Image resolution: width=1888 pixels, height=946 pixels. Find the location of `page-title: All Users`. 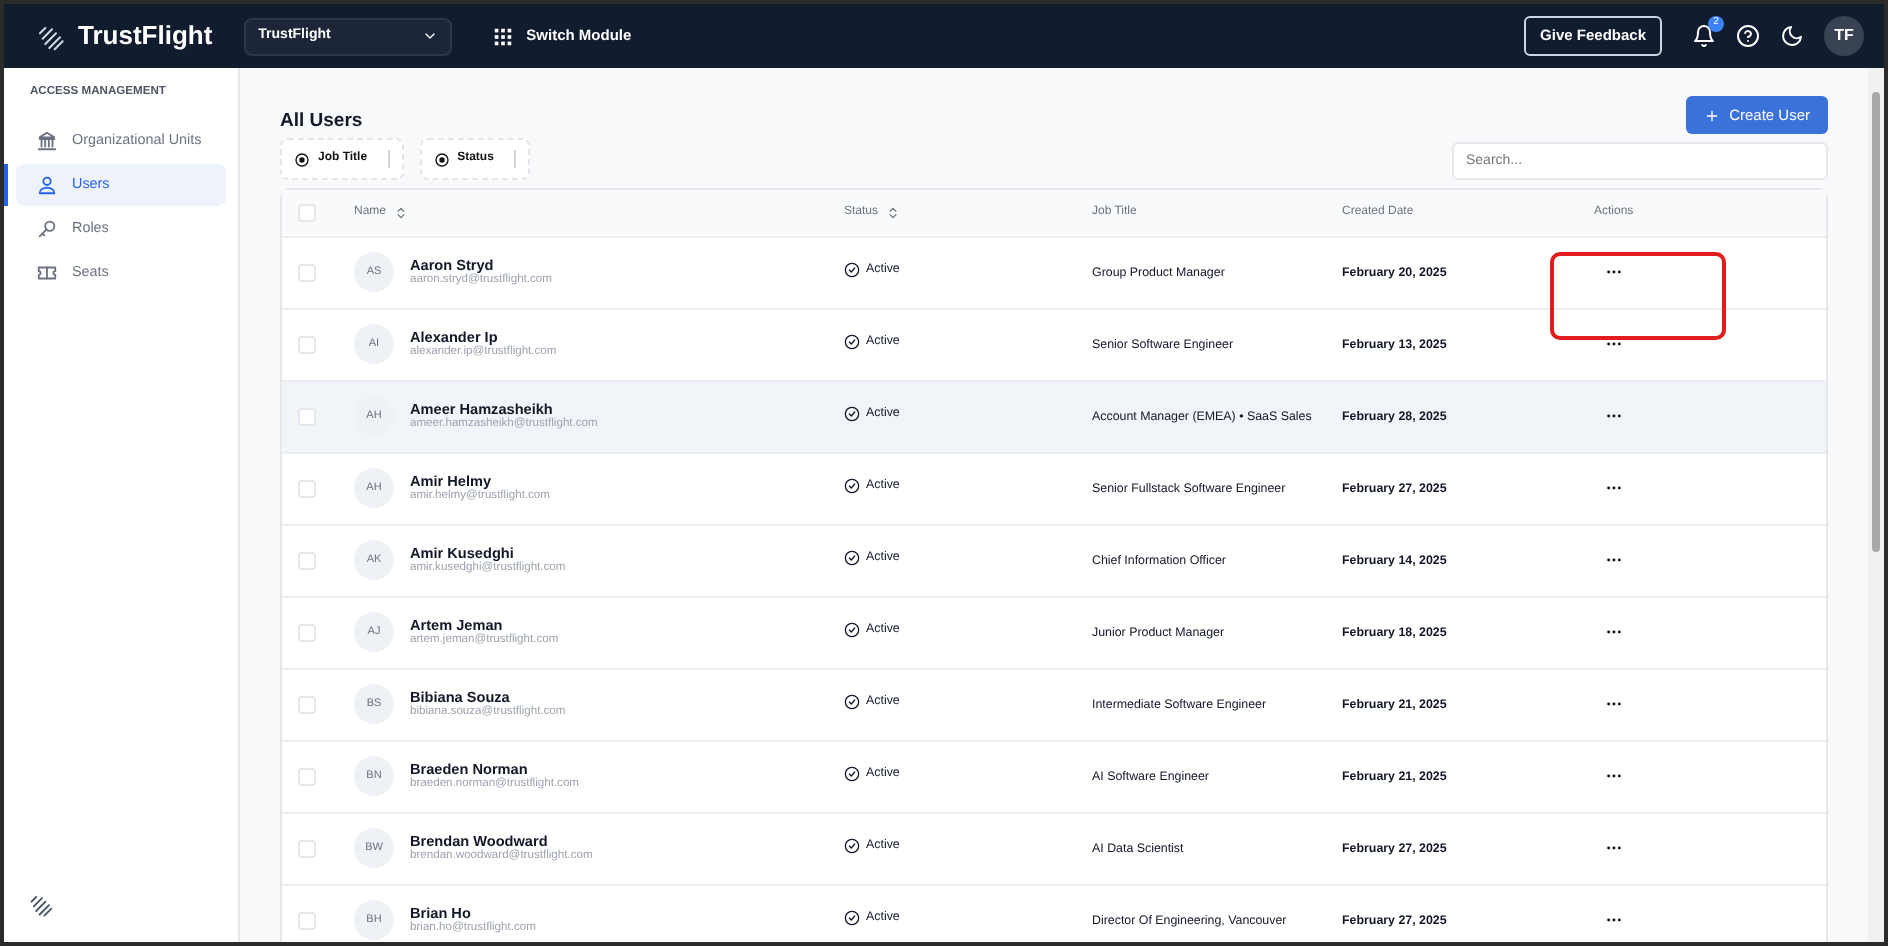

page-title: All Users is located at coordinates (321, 122).